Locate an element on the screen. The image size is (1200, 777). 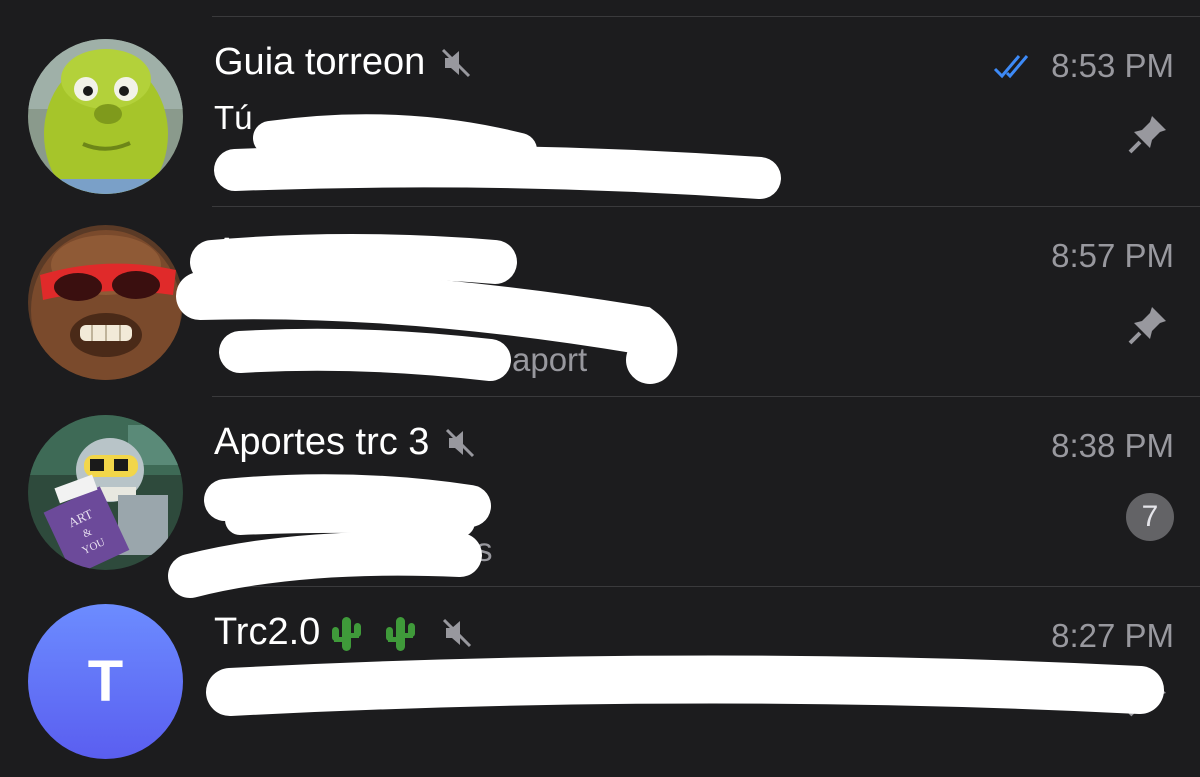
chat-title: Aportes trc 1 is located at coordinates (345, 252).